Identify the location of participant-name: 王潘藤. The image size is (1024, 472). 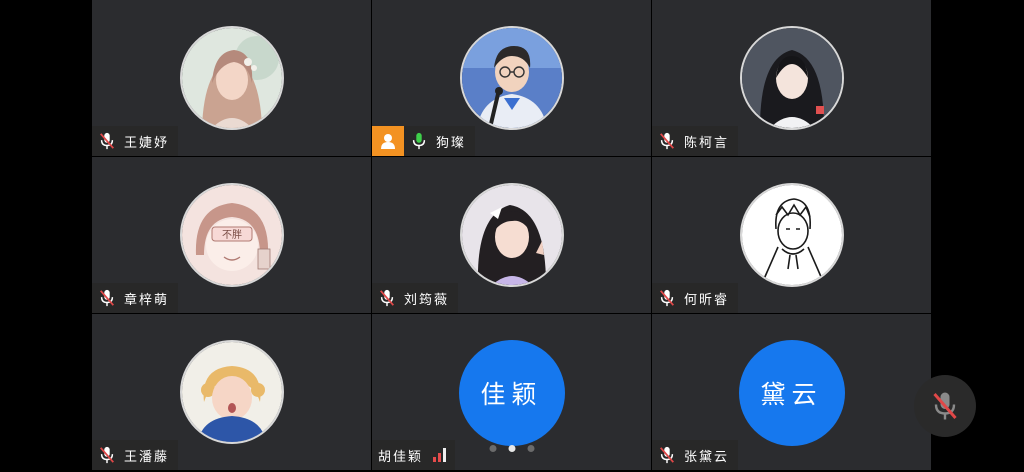
(147, 457).